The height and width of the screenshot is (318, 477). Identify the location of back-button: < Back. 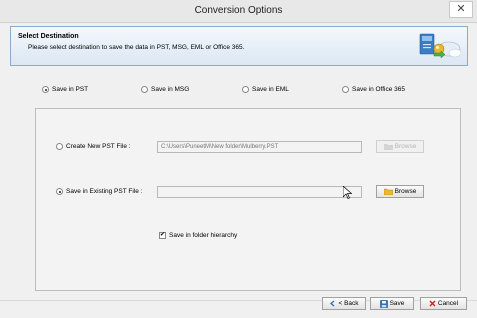
(344, 303).